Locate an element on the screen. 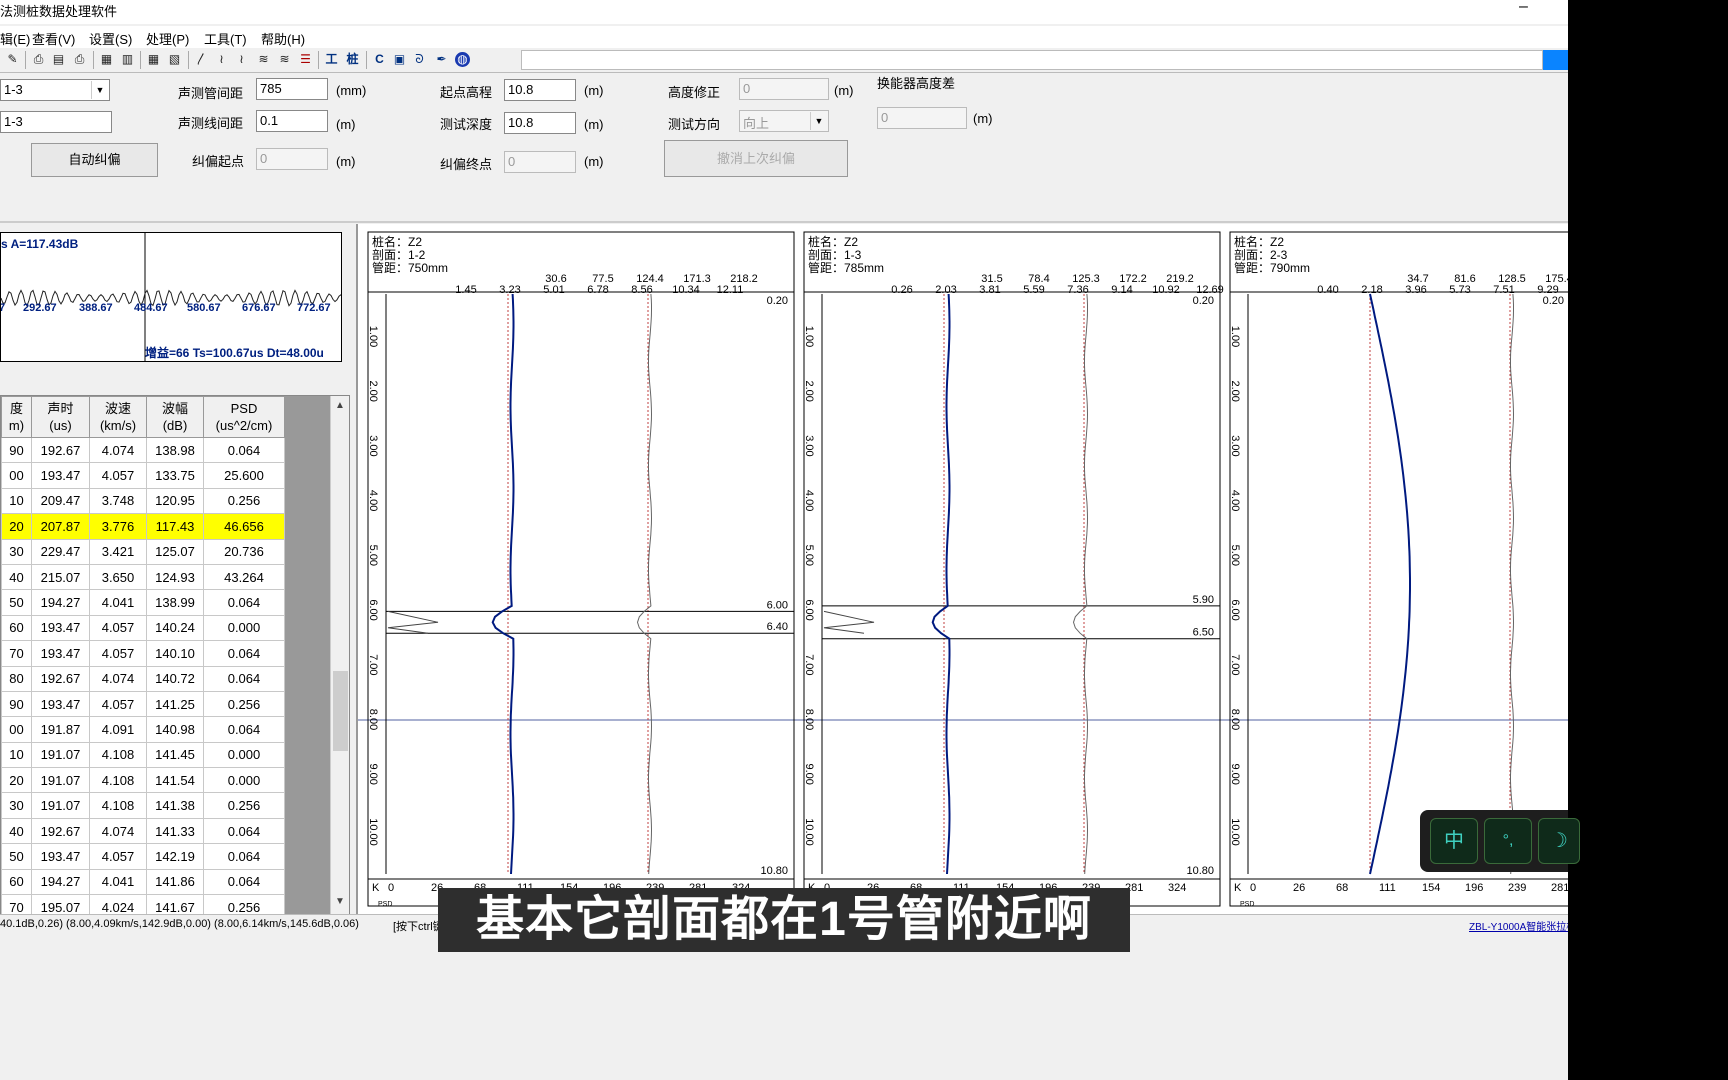 The height and width of the screenshot is (1080, 1728). transducer-diff-field: 0 is located at coordinates (922, 118).